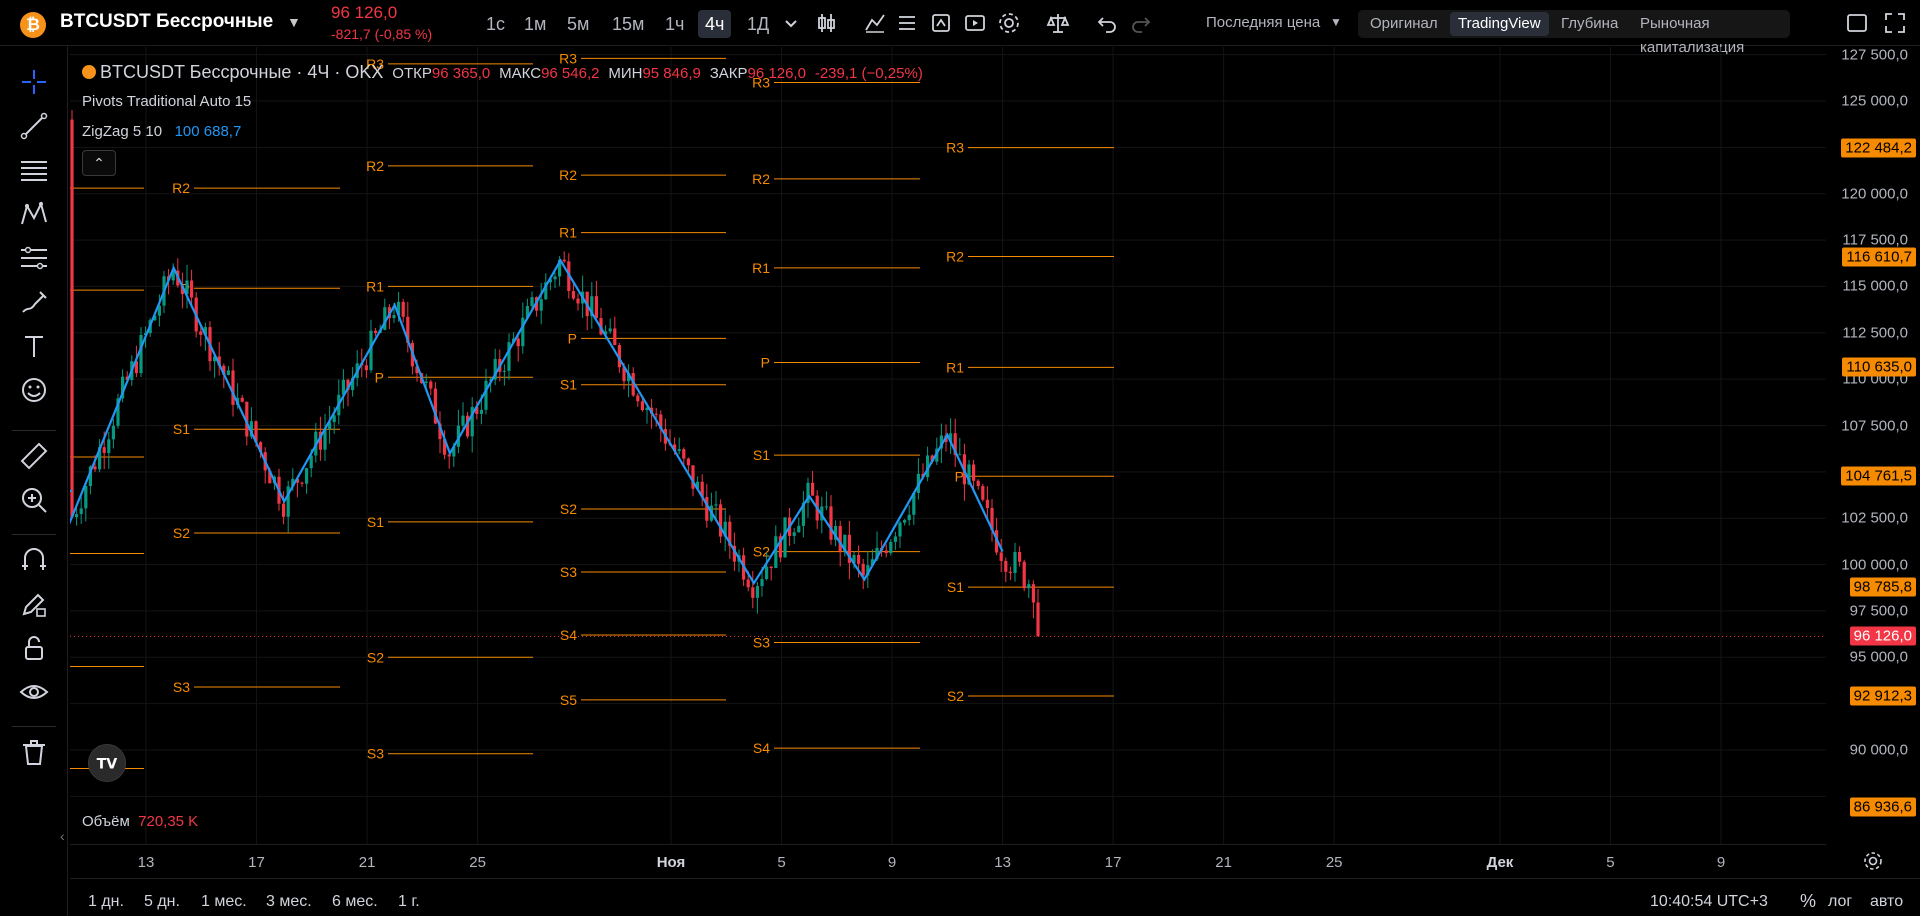 The height and width of the screenshot is (916, 1920). What do you see at coordinates (34, 456) in the screenshot?
I see `ruler-icon` at bounding box center [34, 456].